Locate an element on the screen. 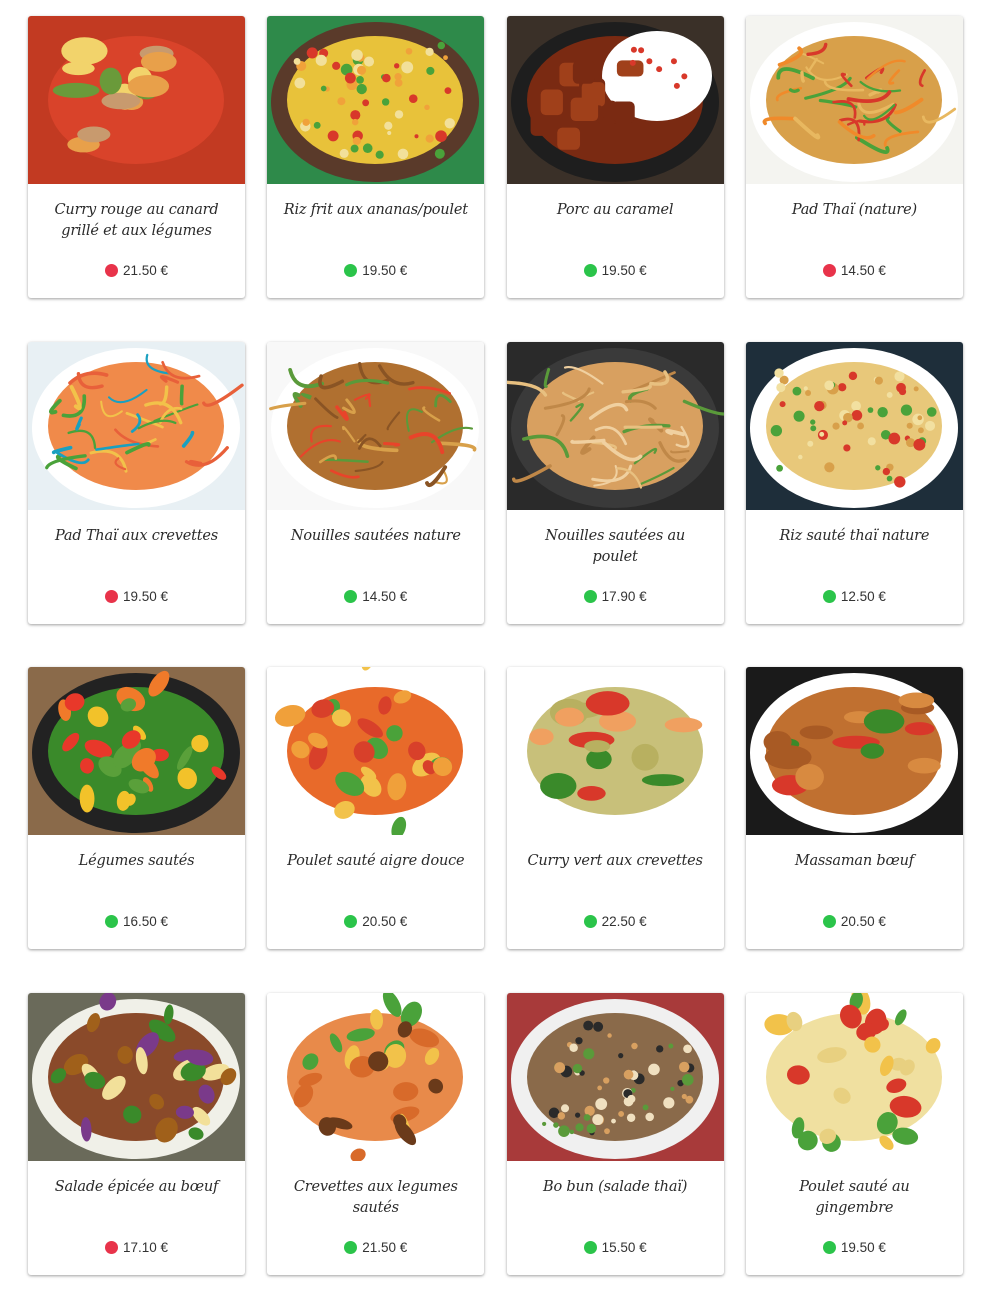 The width and height of the screenshot is (989, 1306). dish-name: Pad Thaï aux crevettes is located at coordinates (136, 535).